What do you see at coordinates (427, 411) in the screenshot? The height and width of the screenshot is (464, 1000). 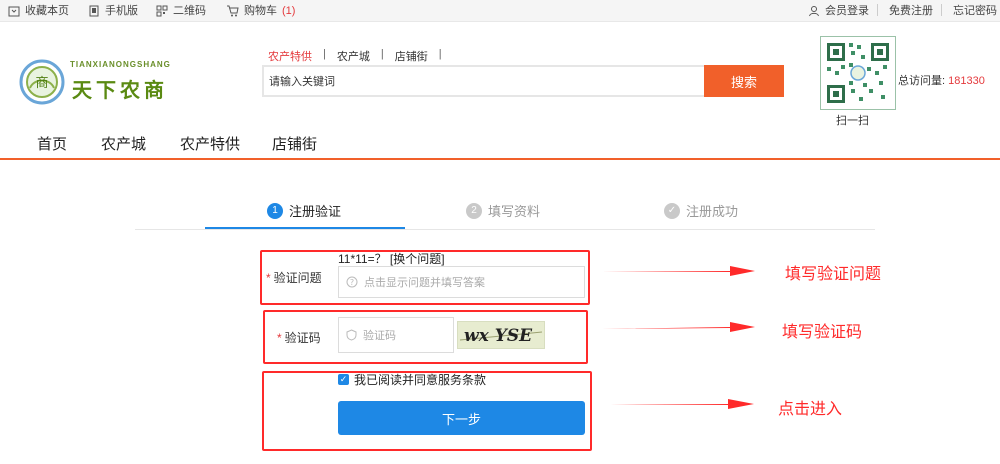 I see `annotation-box-next` at bounding box center [427, 411].